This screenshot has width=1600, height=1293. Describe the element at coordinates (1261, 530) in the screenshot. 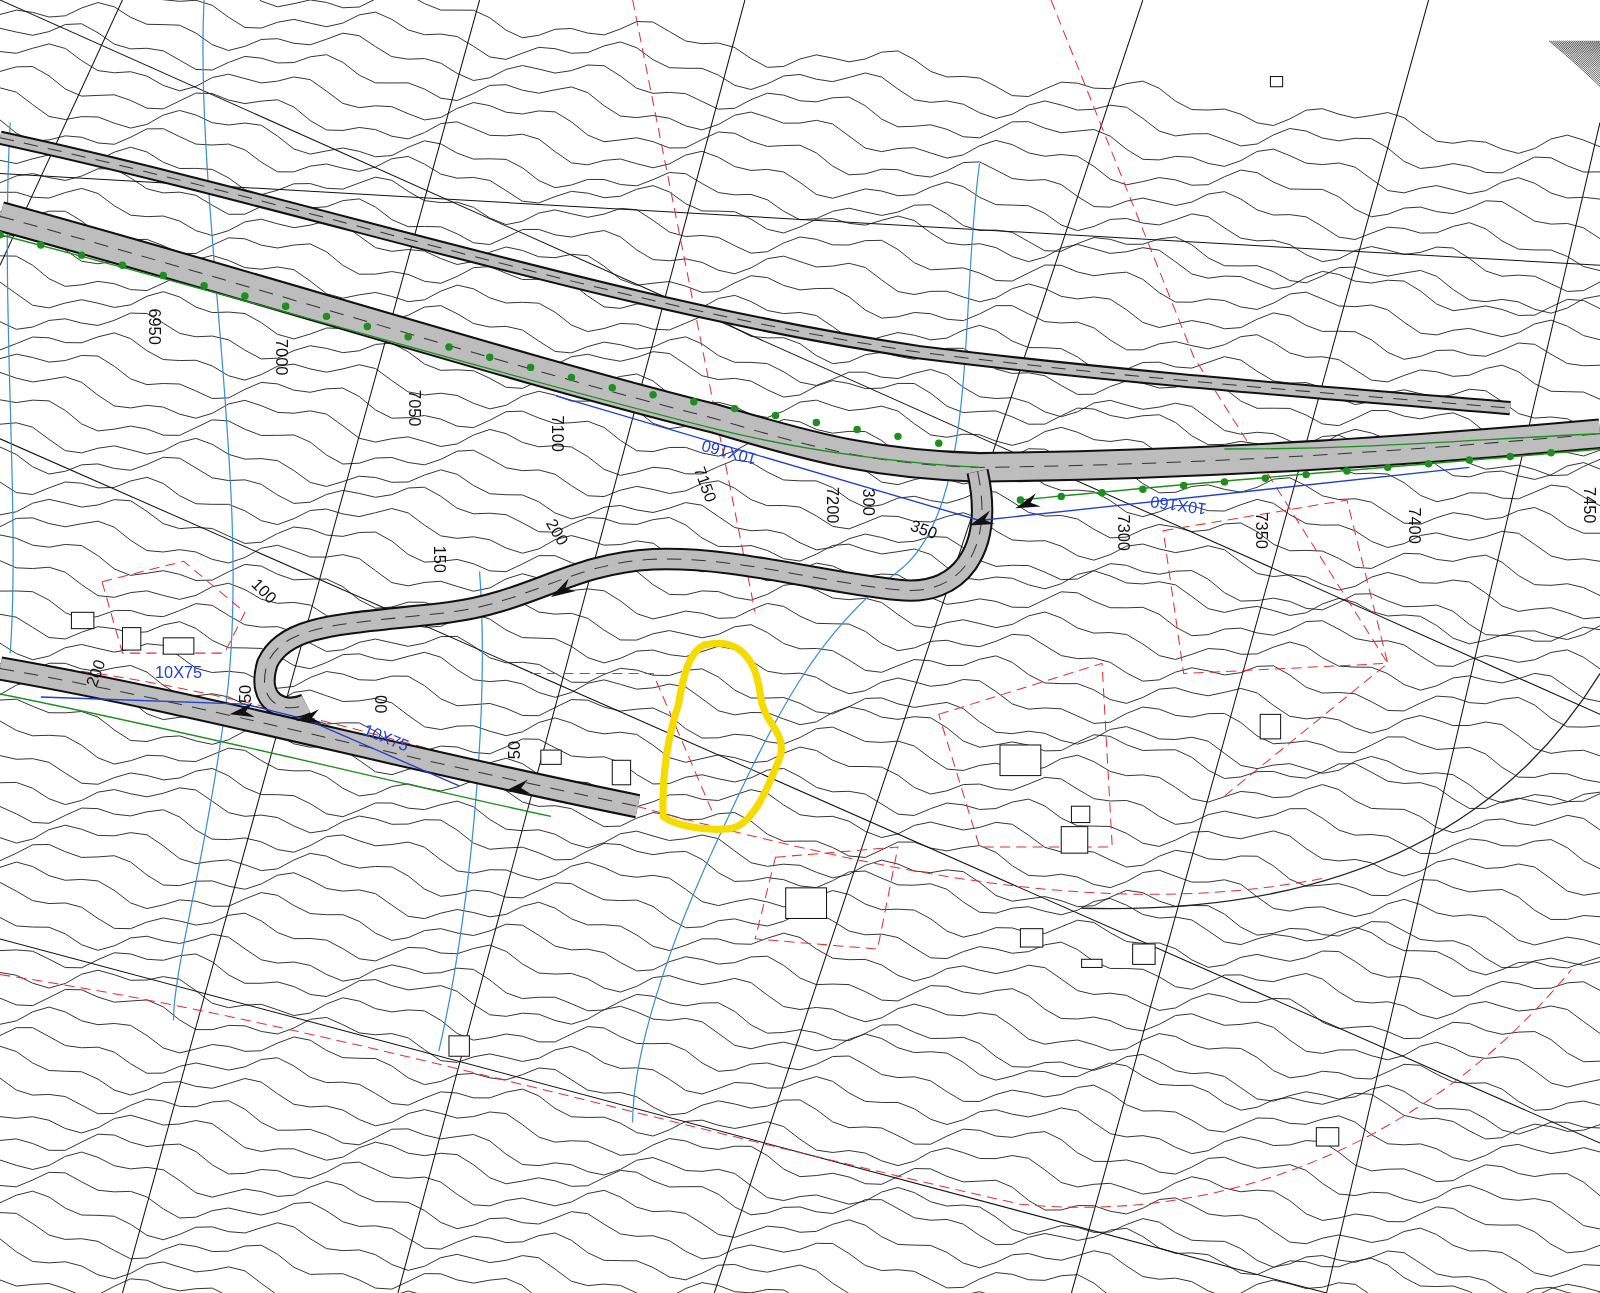

I see `chainage-label: 7350` at that location.